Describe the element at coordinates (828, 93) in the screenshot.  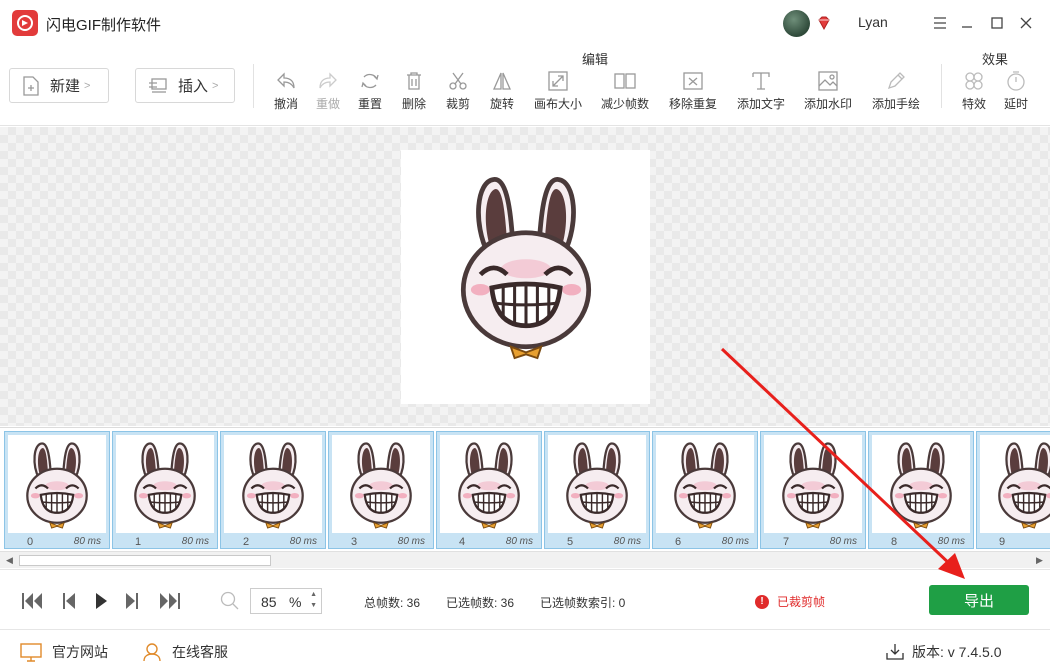
I see `add-watermark-button: 添加水印` at that location.